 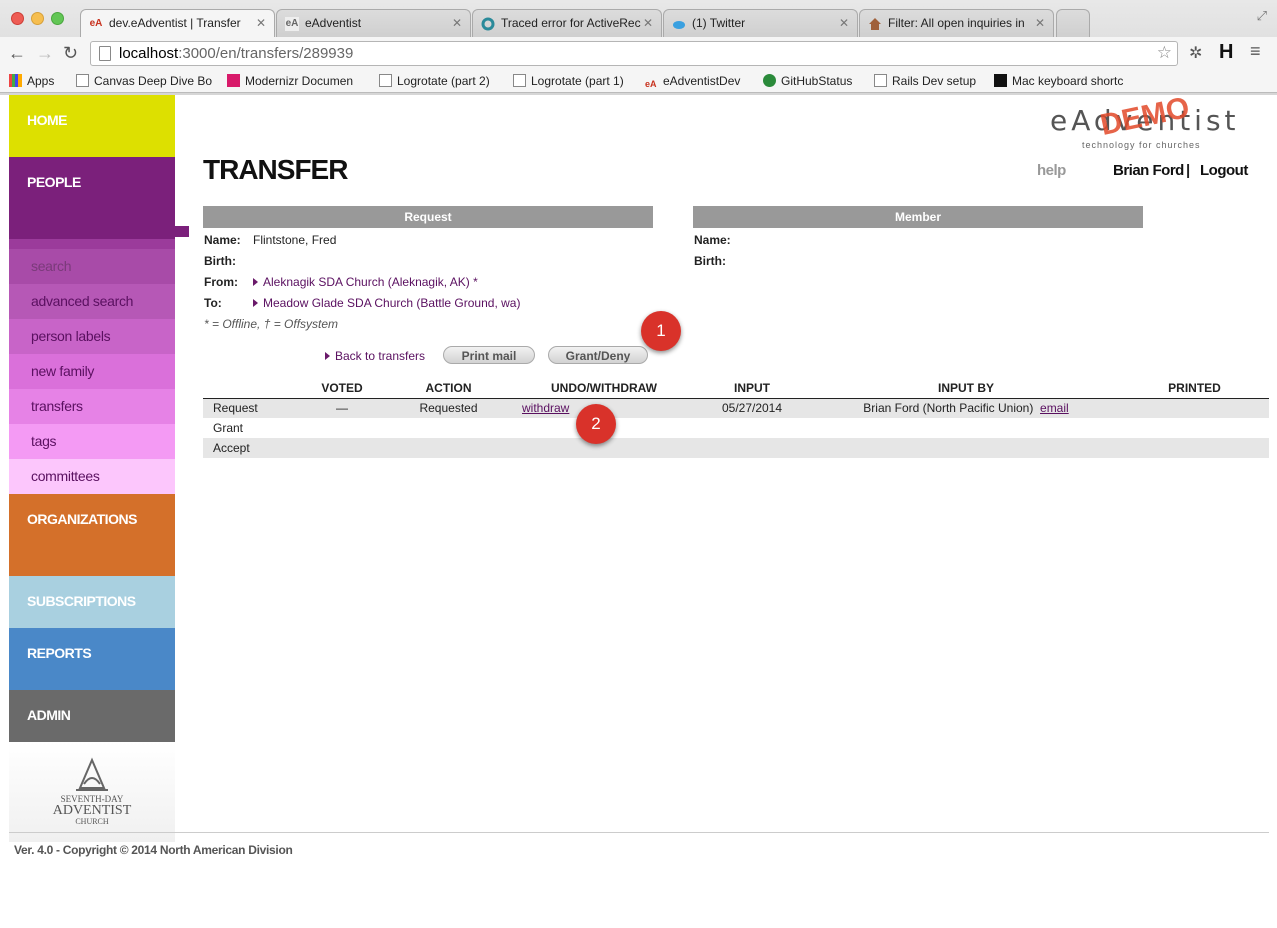 I want to click on url-host: localhost, so click(x=149, y=53).